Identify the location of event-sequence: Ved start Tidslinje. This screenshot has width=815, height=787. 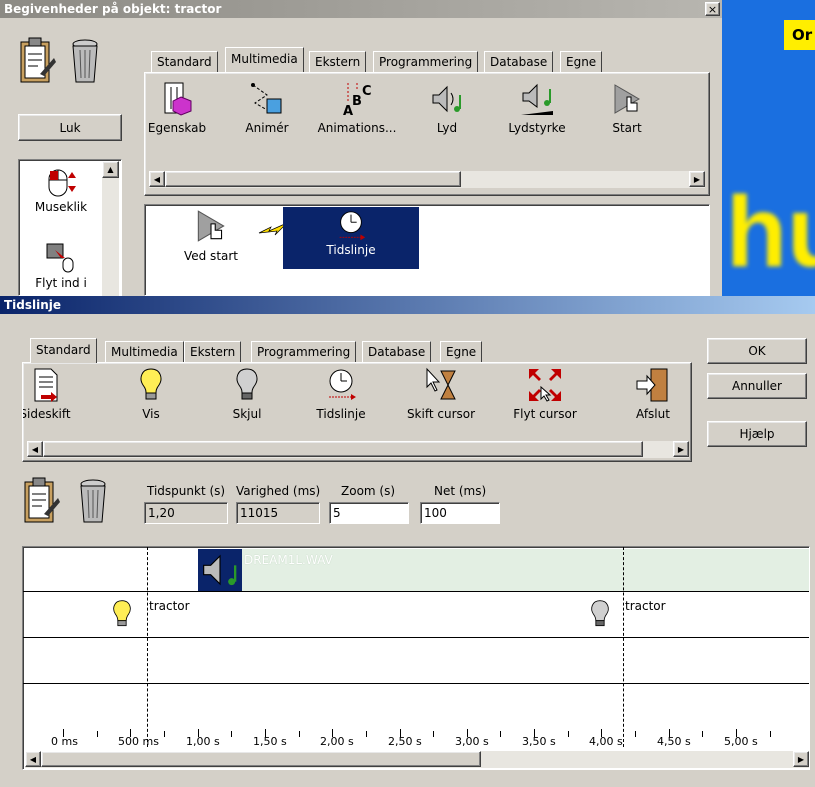
(427, 250).